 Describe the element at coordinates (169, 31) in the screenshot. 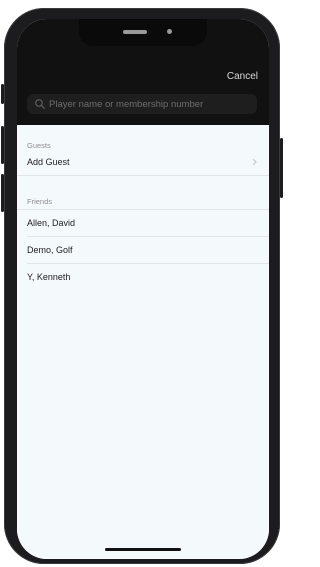

I see `front-camera` at that location.